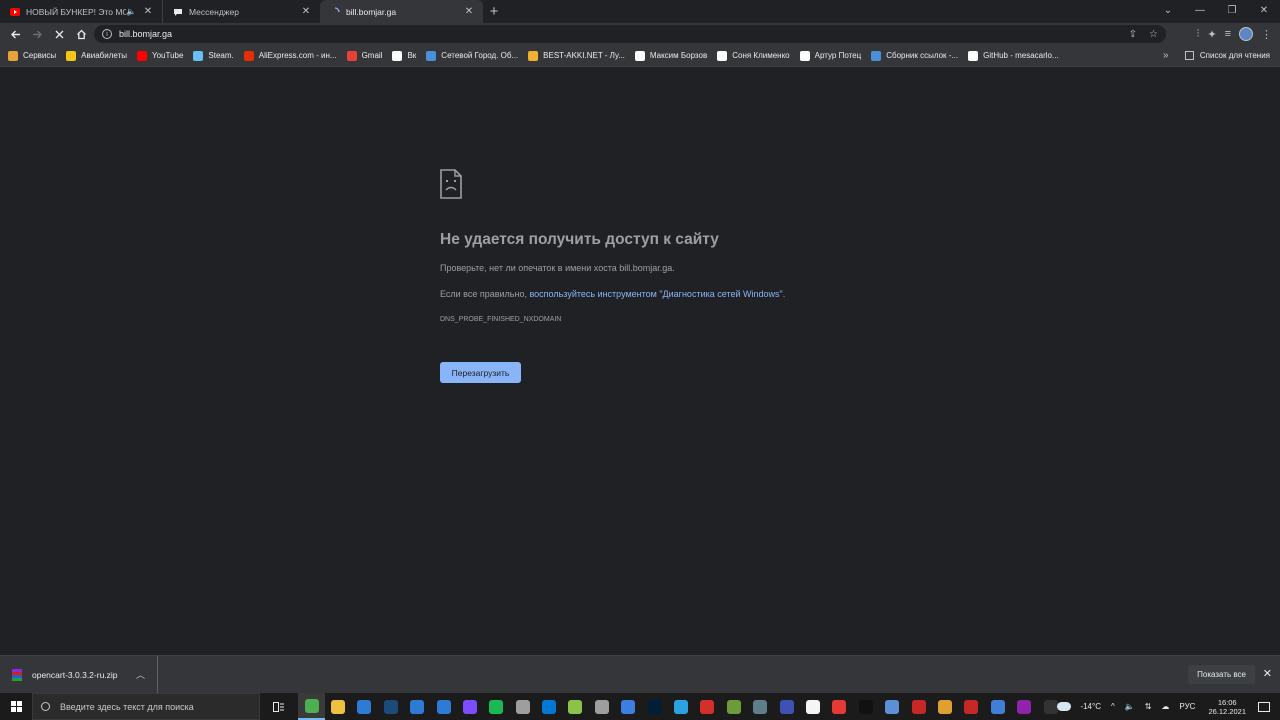 The height and width of the screenshot is (720, 1280). I want to click on show-all-downloads-button: Показать все, so click(1221, 674).